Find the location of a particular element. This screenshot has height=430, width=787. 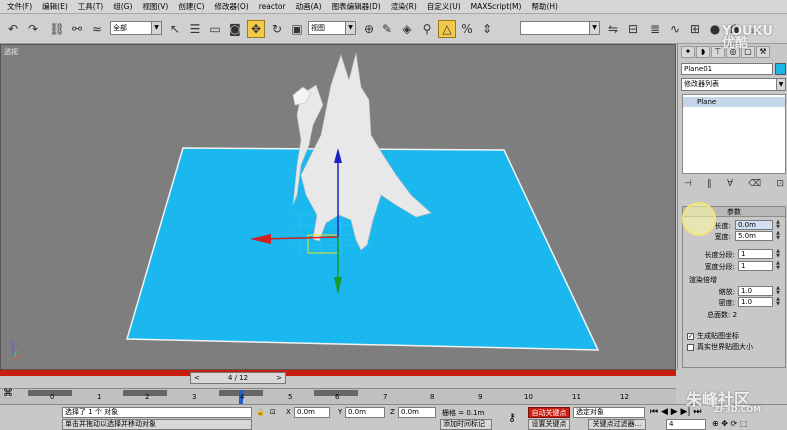

select-manipulate-icon: ✎ is located at coordinates (387, 29).